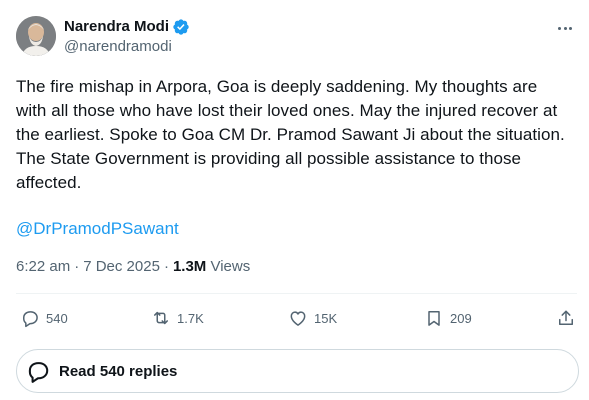 This screenshot has width=589, height=400. I want to click on handle: @narendramodi, so click(127, 47).